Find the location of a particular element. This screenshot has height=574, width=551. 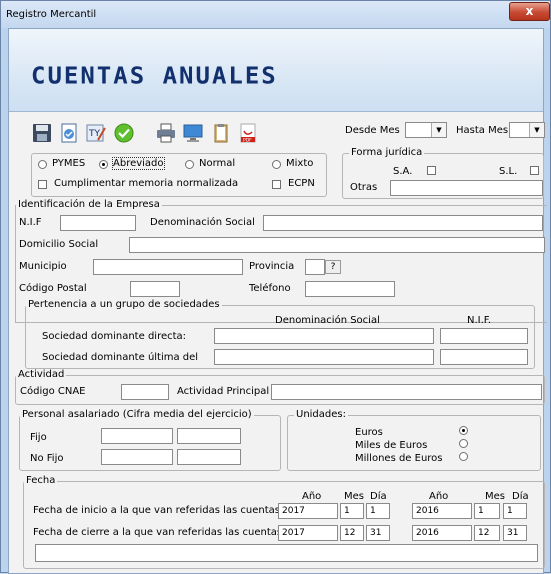

miles-label: Miles de Euros is located at coordinates (391, 445).